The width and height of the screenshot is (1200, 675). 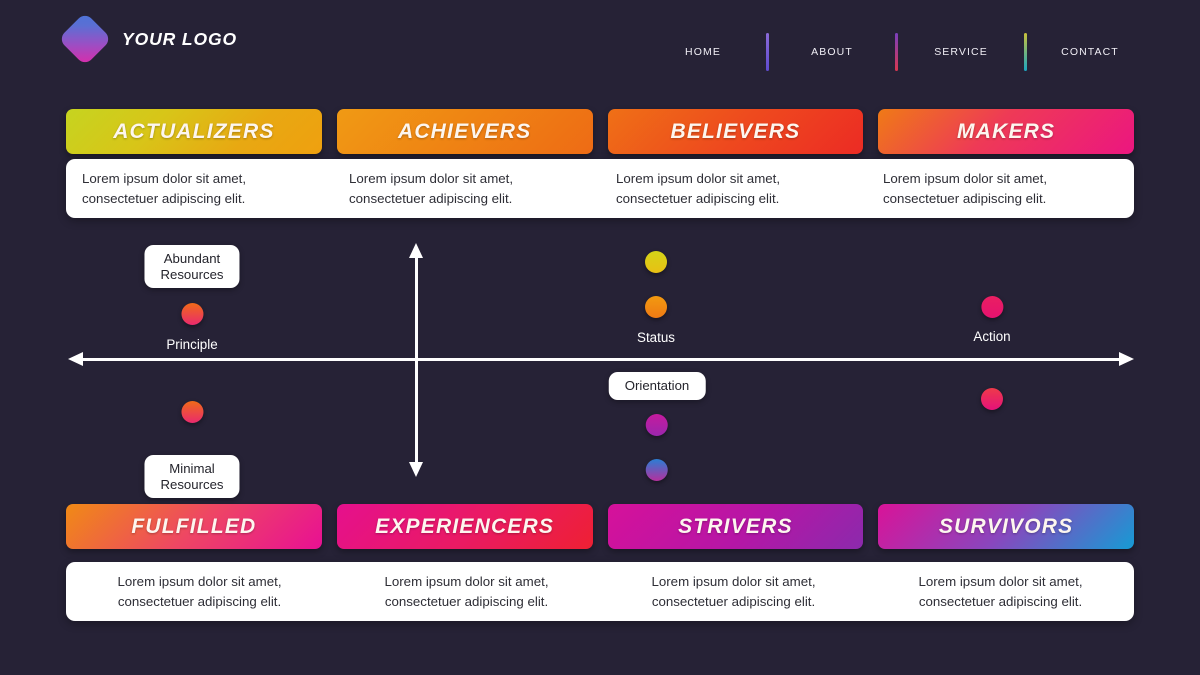 What do you see at coordinates (416, 469) in the screenshot?
I see `arrow-head-down-icon` at bounding box center [416, 469].